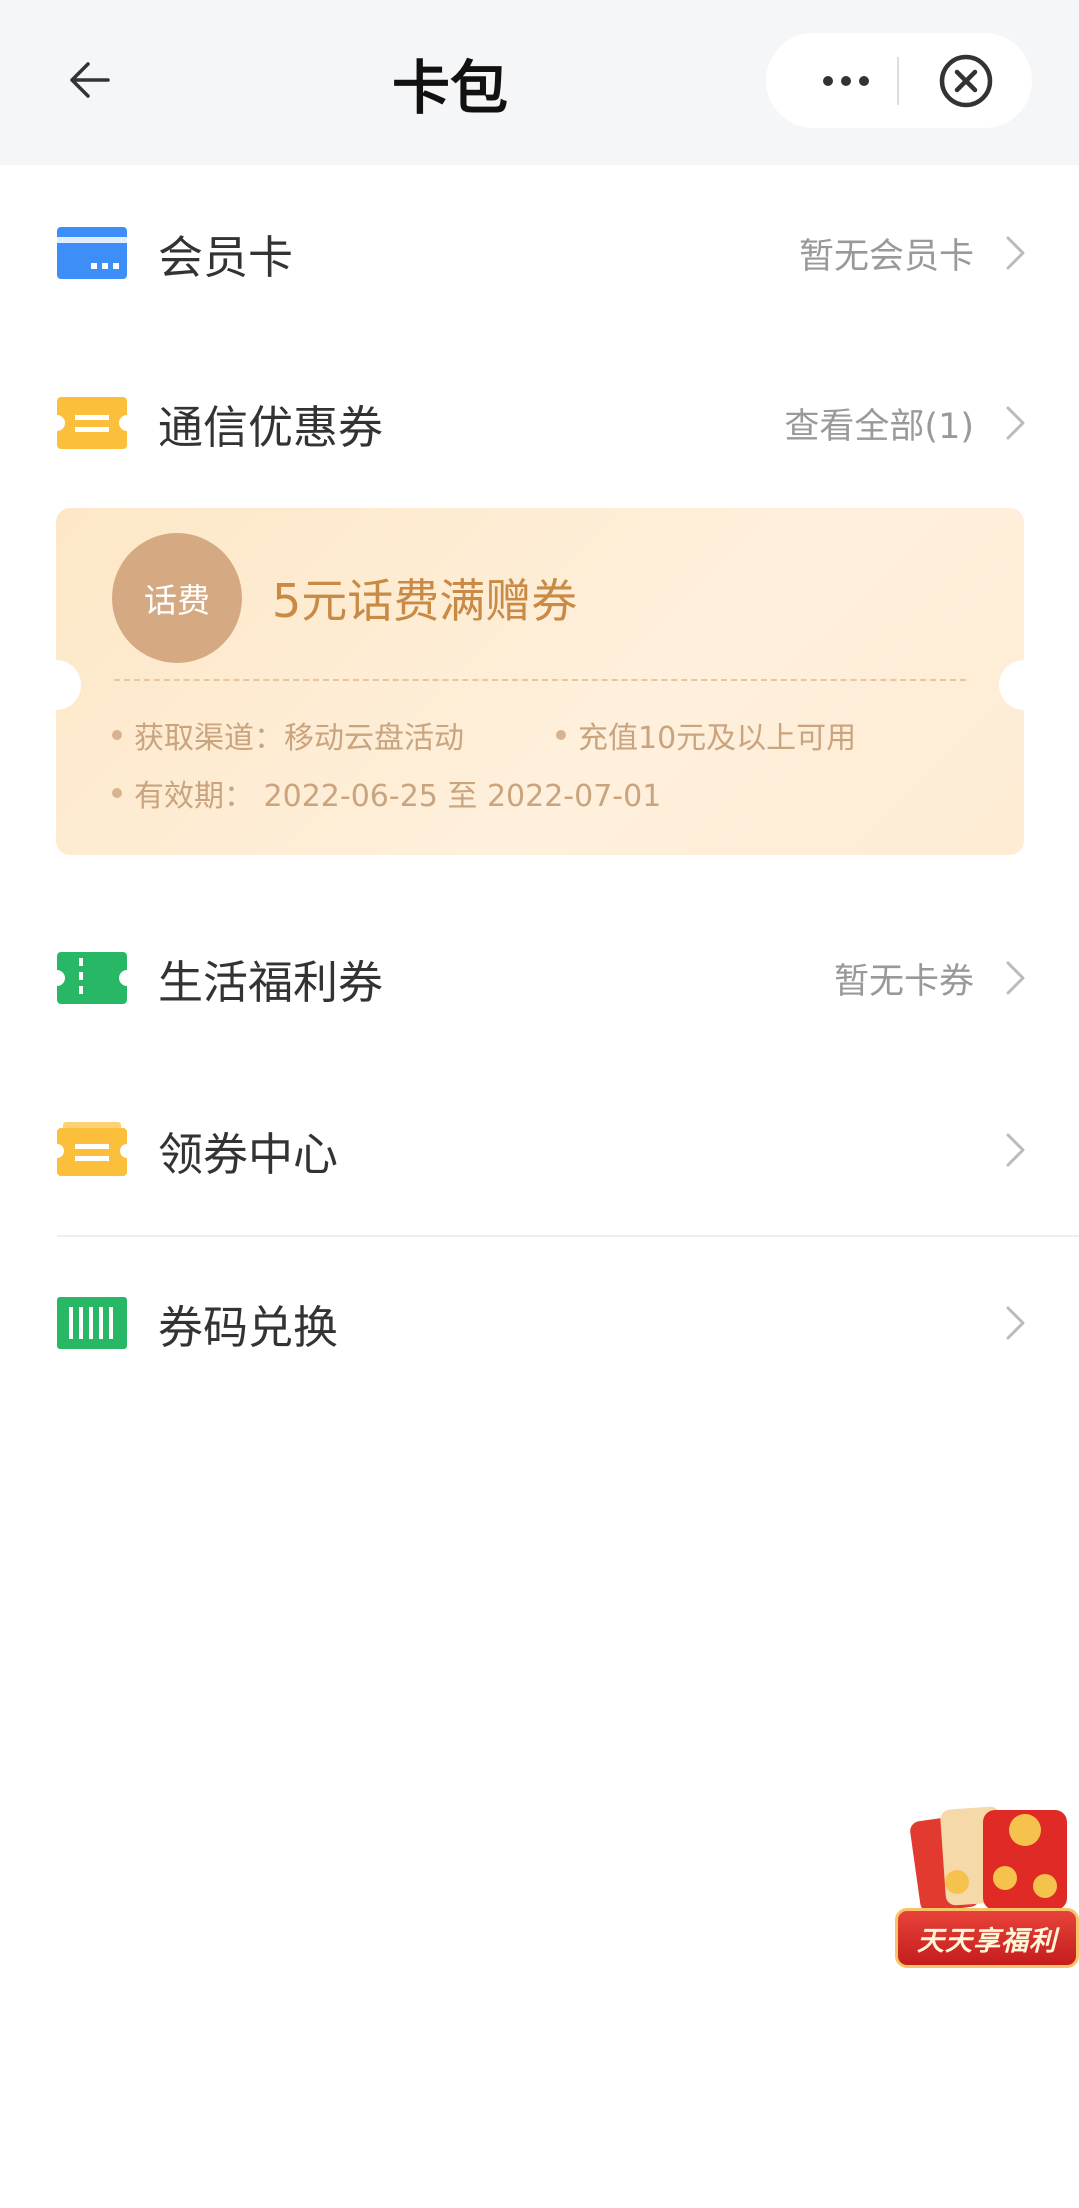 This screenshot has width=1079, height=2208. Describe the element at coordinates (903, 981) in the screenshot. I see `row-value: 暂无卡券` at that location.